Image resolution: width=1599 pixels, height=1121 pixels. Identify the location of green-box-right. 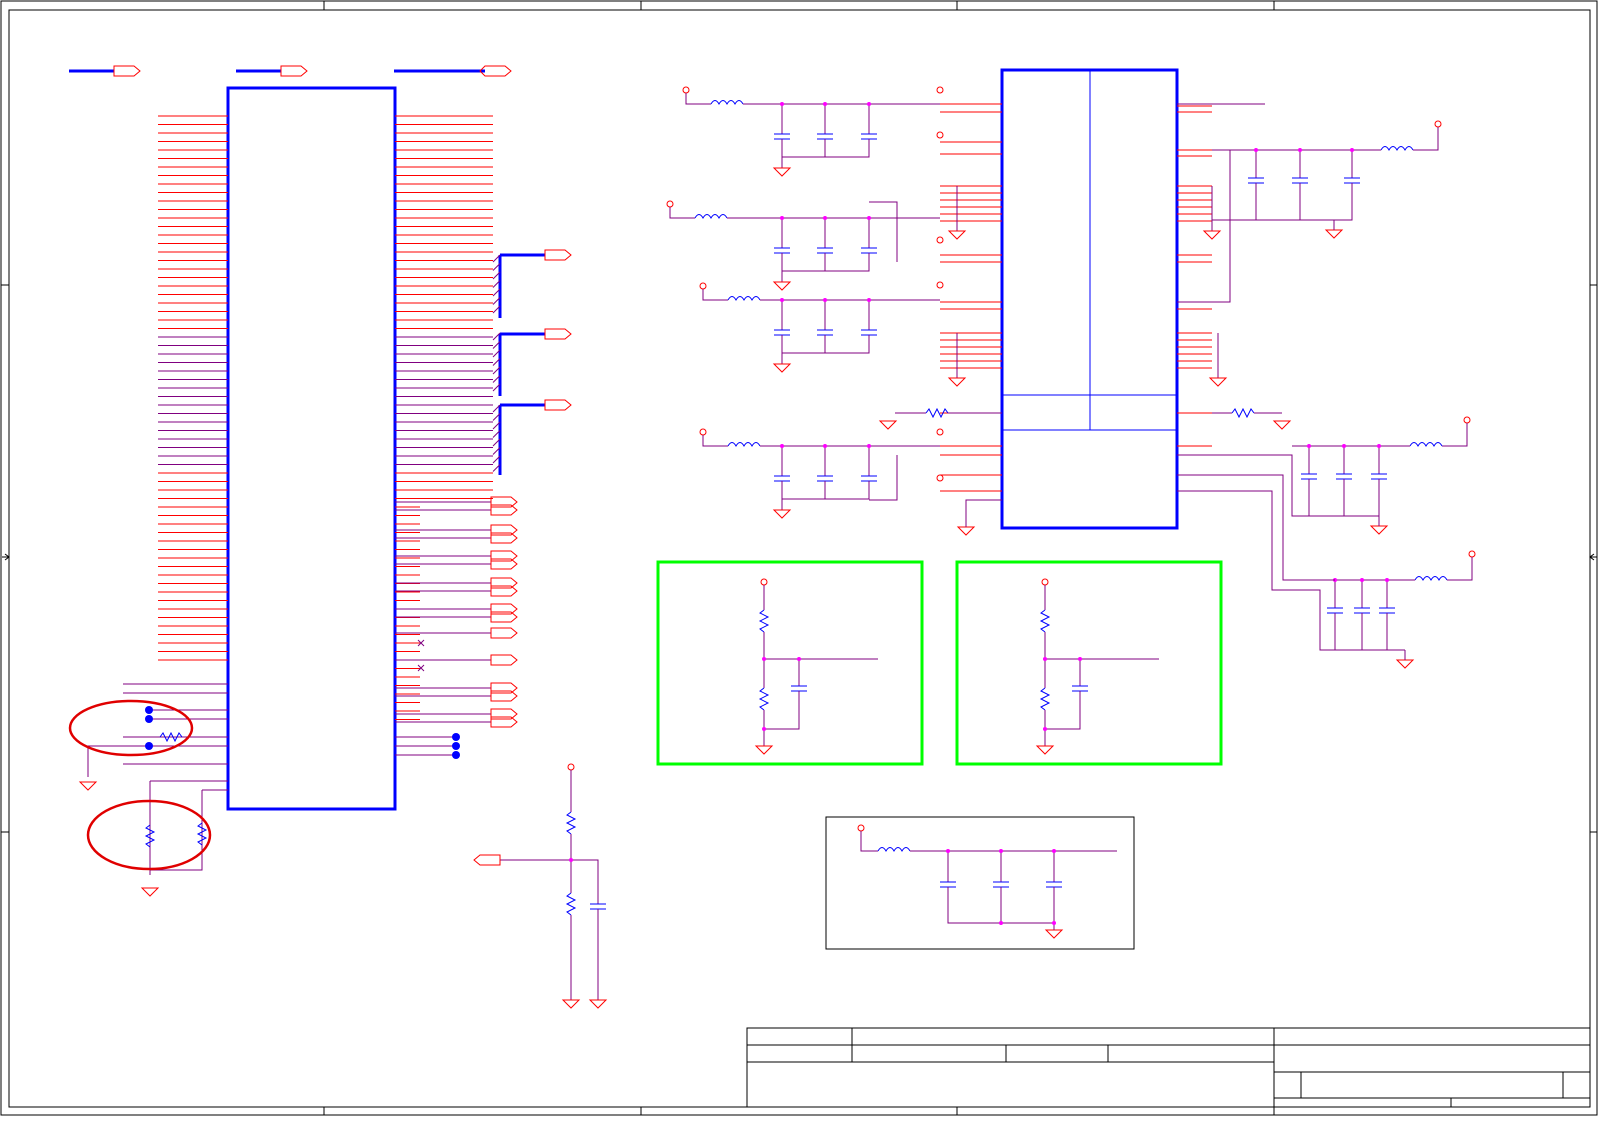
(1089, 663).